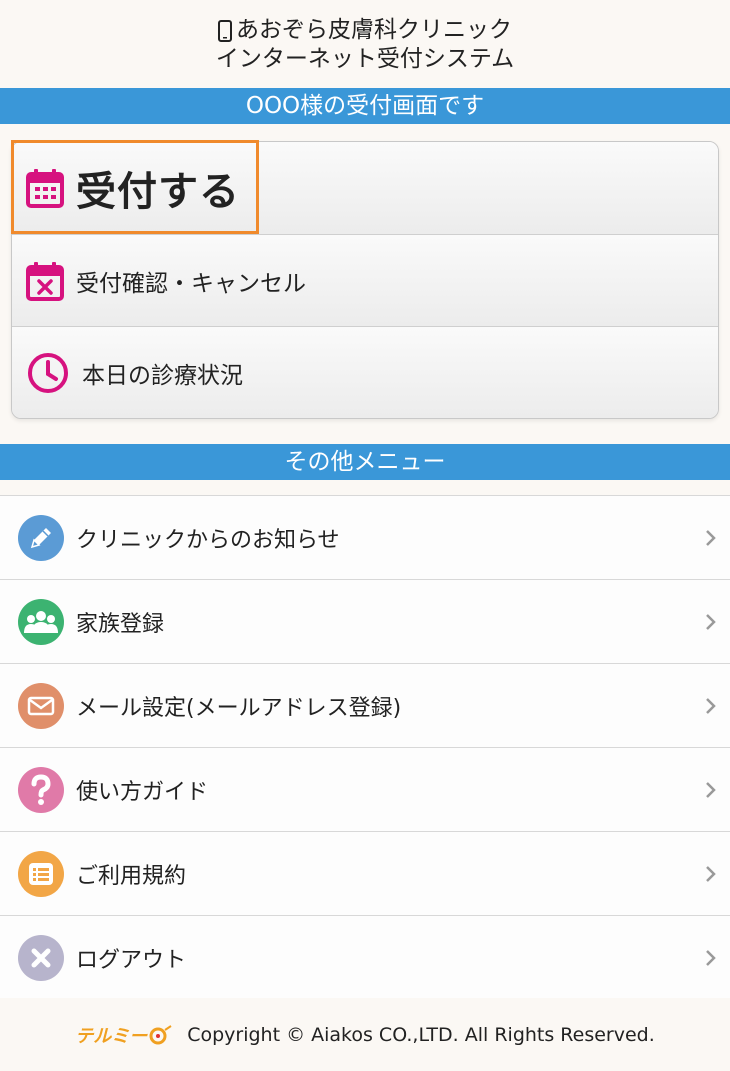 Image resolution: width=730 pixels, height=1071 pixels. Describe the element at coordinates (111, 1036) in the screenshot. I see `logo-text: テルミー` at that location.